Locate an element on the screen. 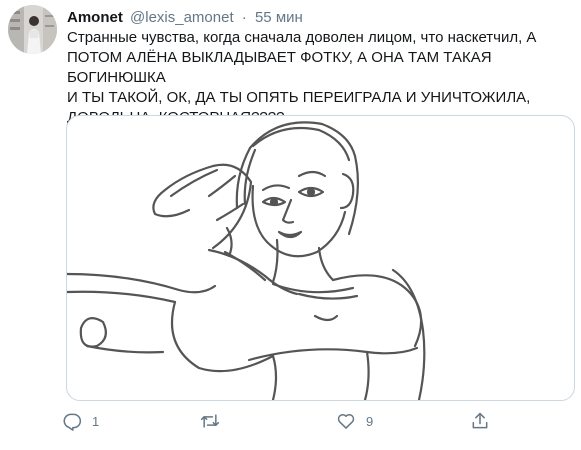 The width and height of the screenshot is (581, 450). author-avatar is located at coordinates (32, 29).